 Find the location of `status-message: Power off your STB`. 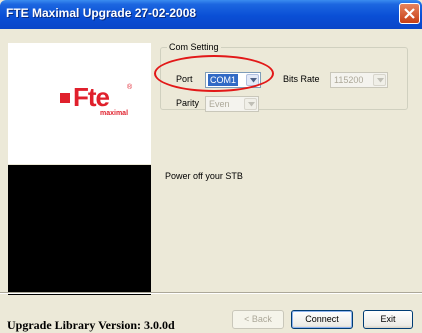

status-message: Power off your STB is located at coordinates (204, 176).